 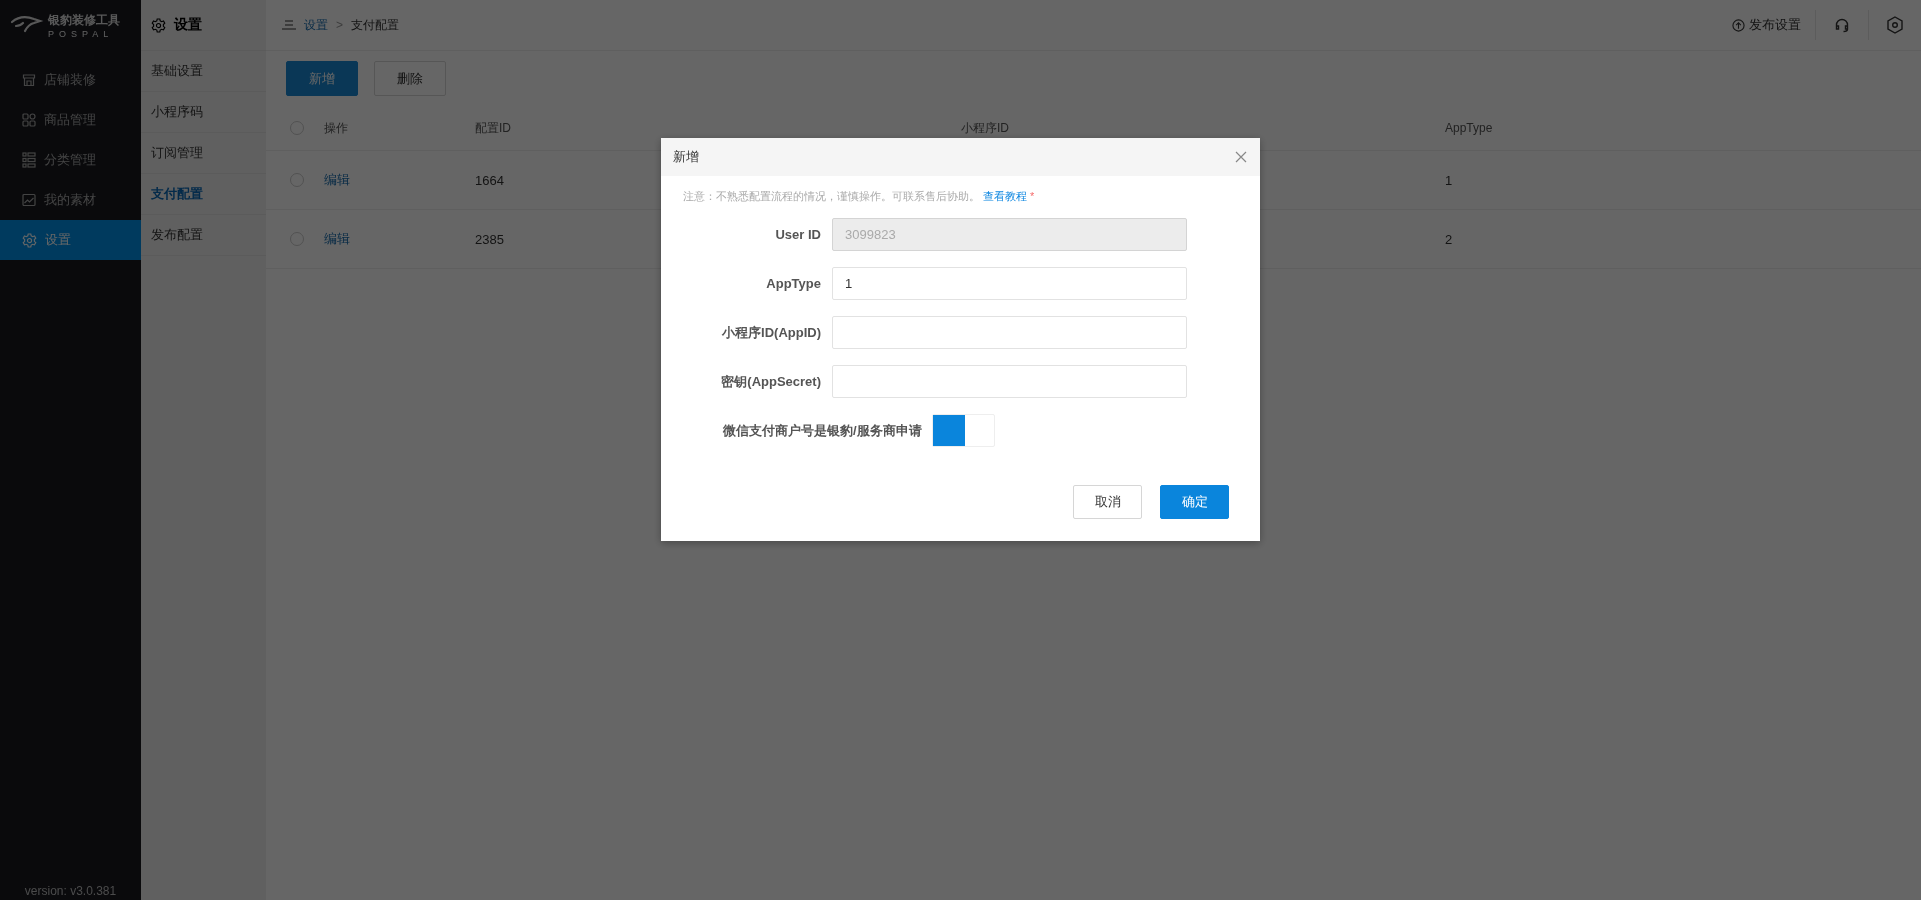 What do you see at coordinates (29, 120) in the screenshot?
I see `grid-icon` at bounding box center [29, 120].